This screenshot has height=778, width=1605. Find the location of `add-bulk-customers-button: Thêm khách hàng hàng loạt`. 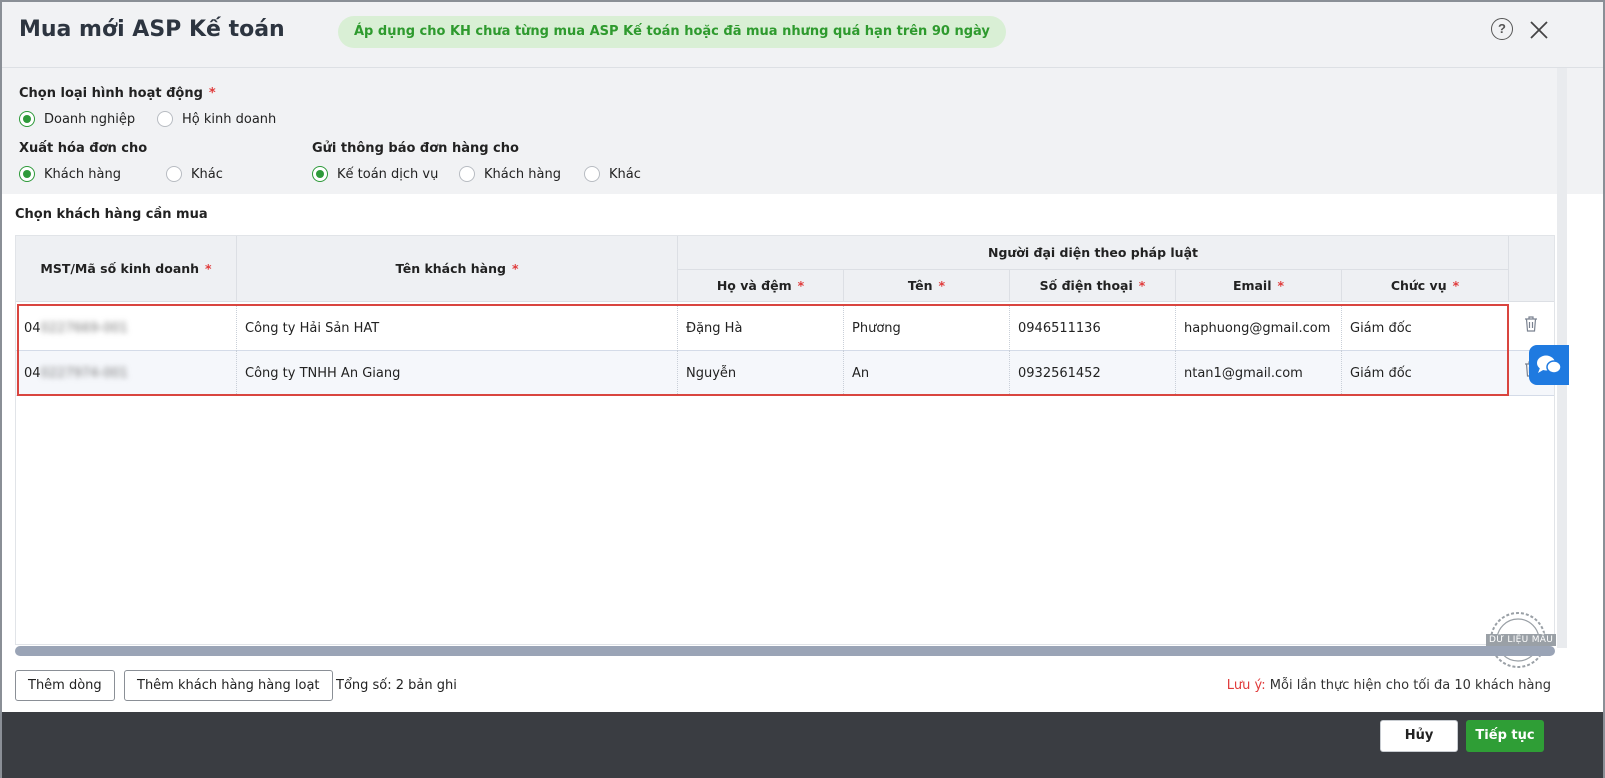

add-bulk-customers-button: Thêm khách hàng hàng loạt is located at coordinates (228, 685).